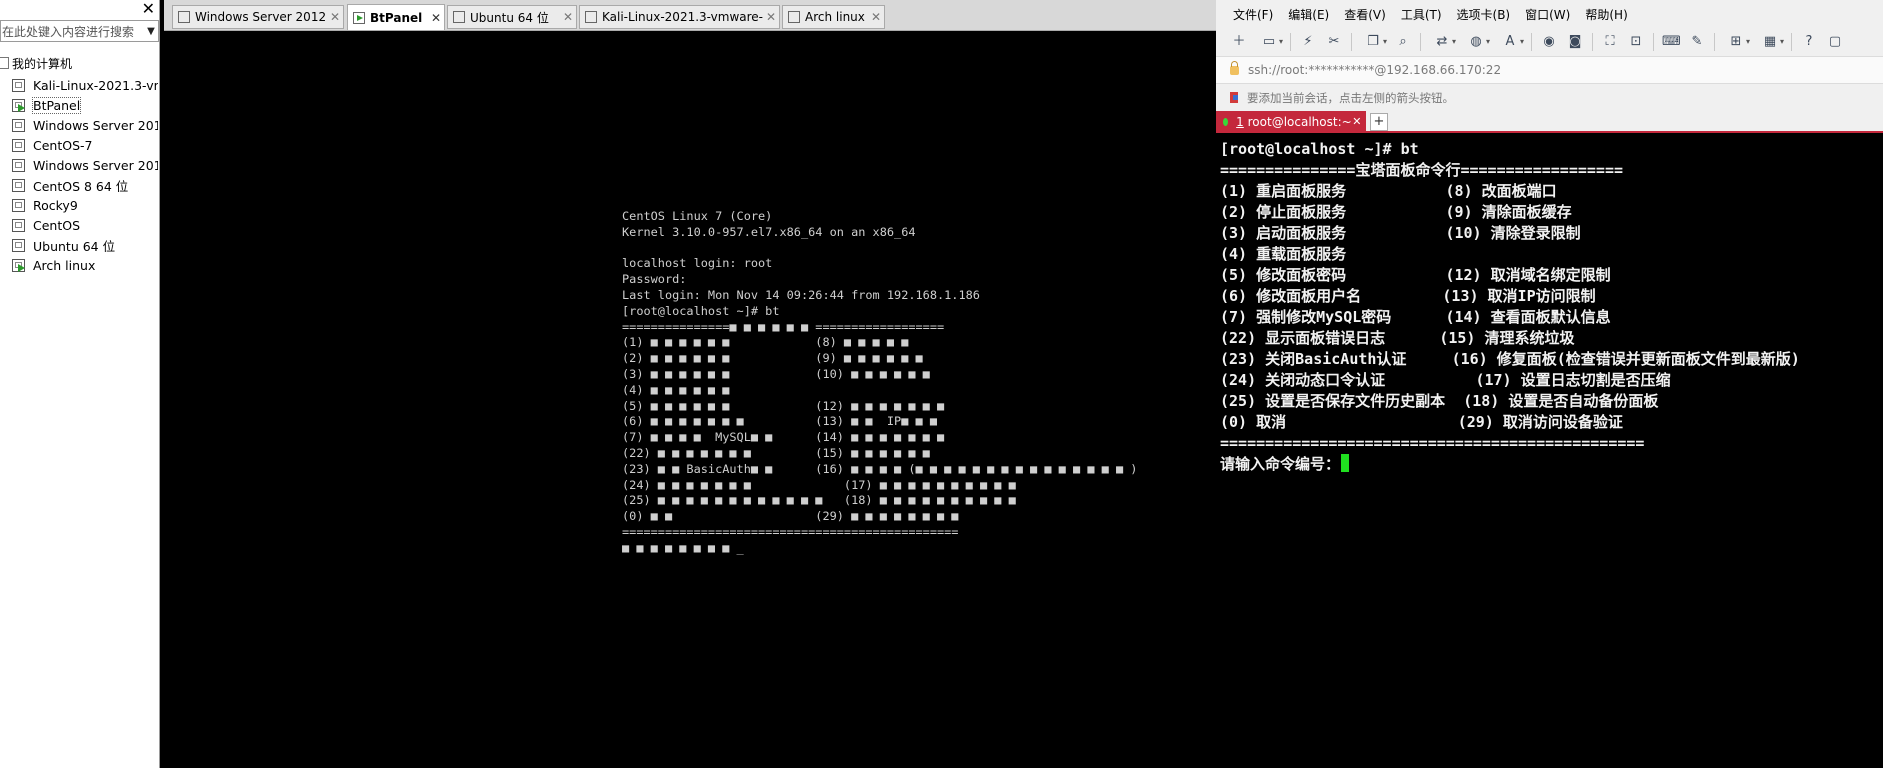 The width and height of the screenshot is (1883, 768). I want to click on vm-name: Ubuntu 64 位, so click(74, 246).